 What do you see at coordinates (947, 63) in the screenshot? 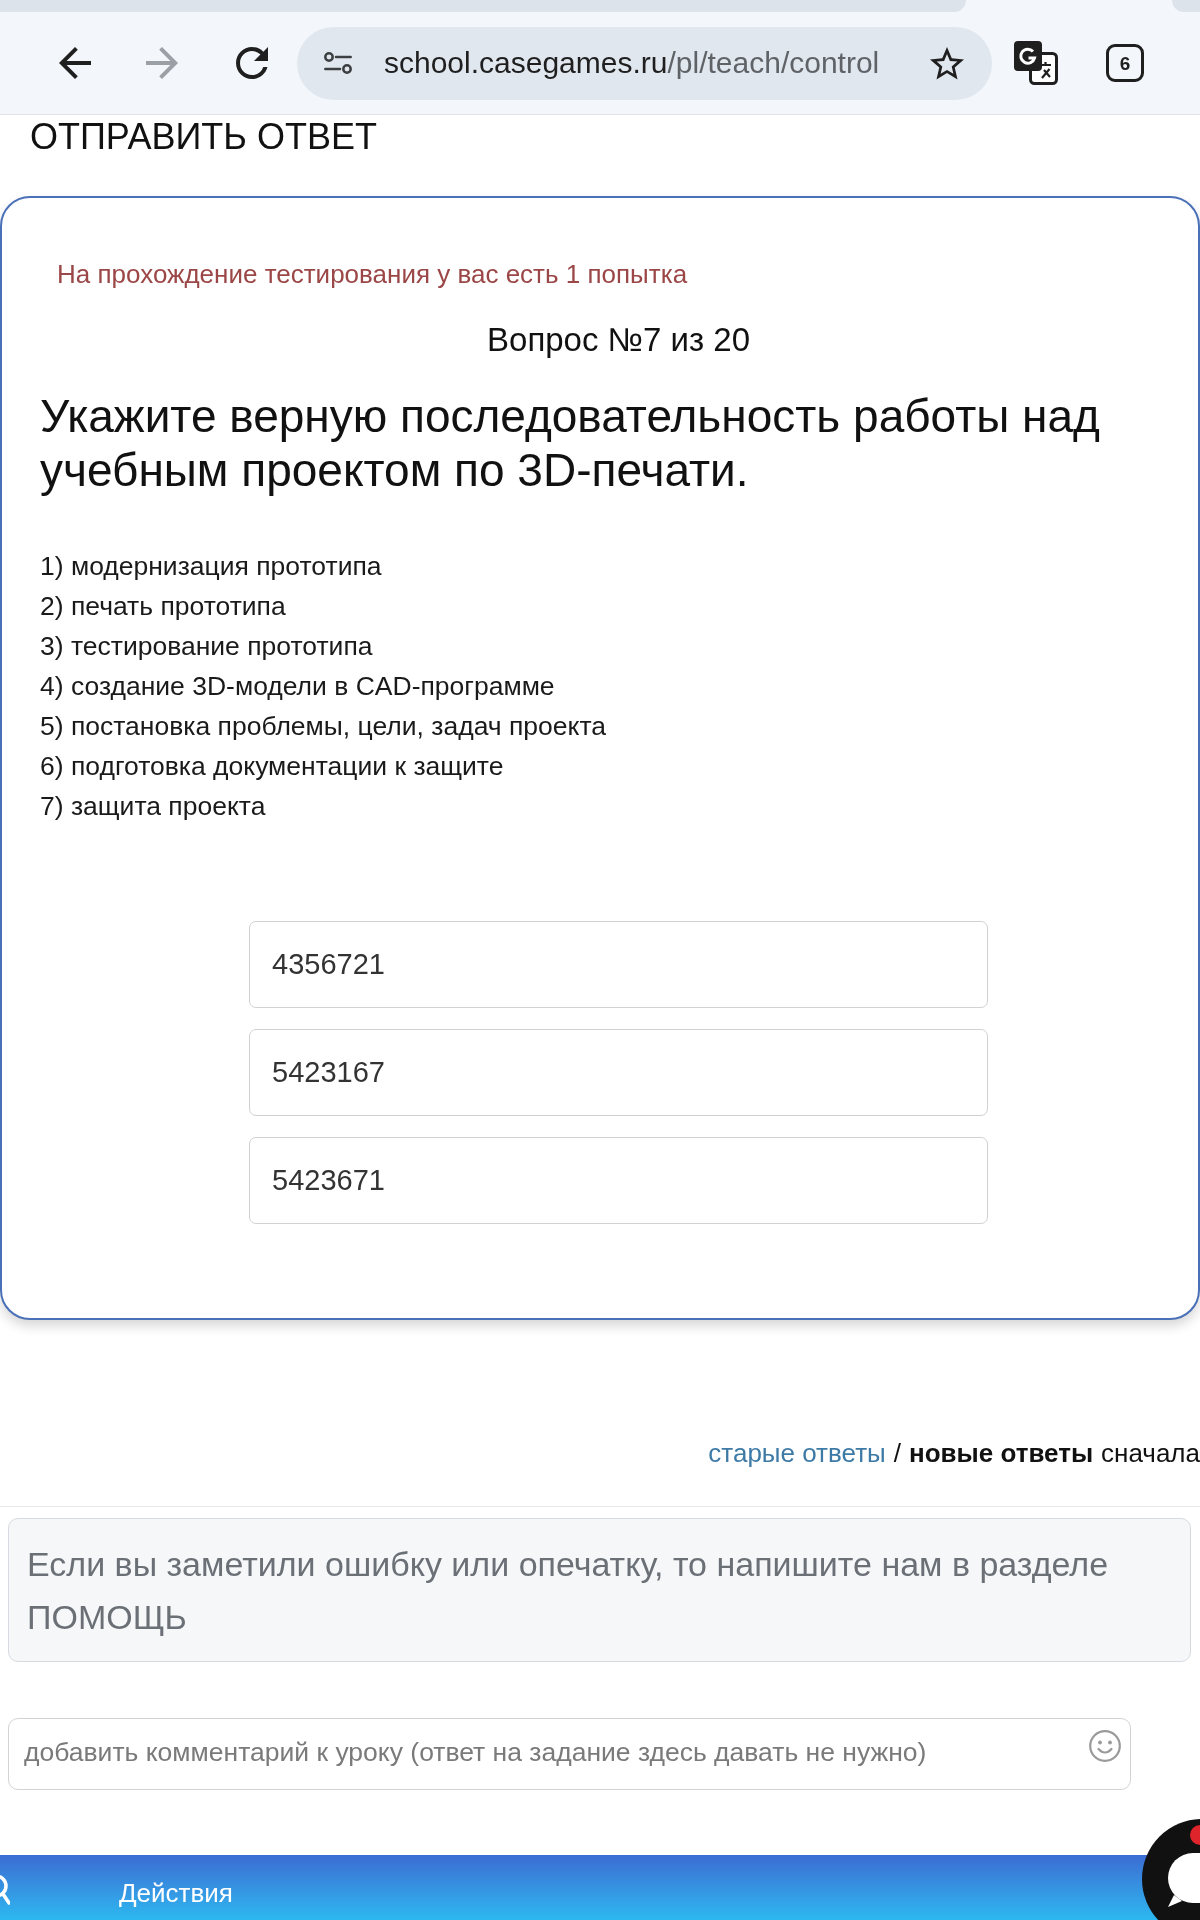
I see `star-icon` at bounding box center [947, 63].